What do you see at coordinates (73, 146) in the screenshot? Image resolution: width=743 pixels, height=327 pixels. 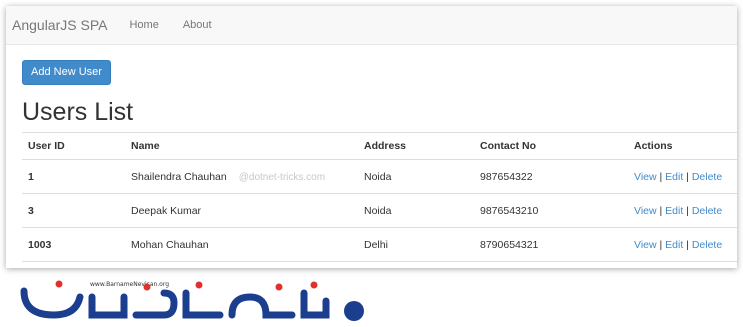 I see `column-header-user-id: User ID` at bounding box center [73, 146].